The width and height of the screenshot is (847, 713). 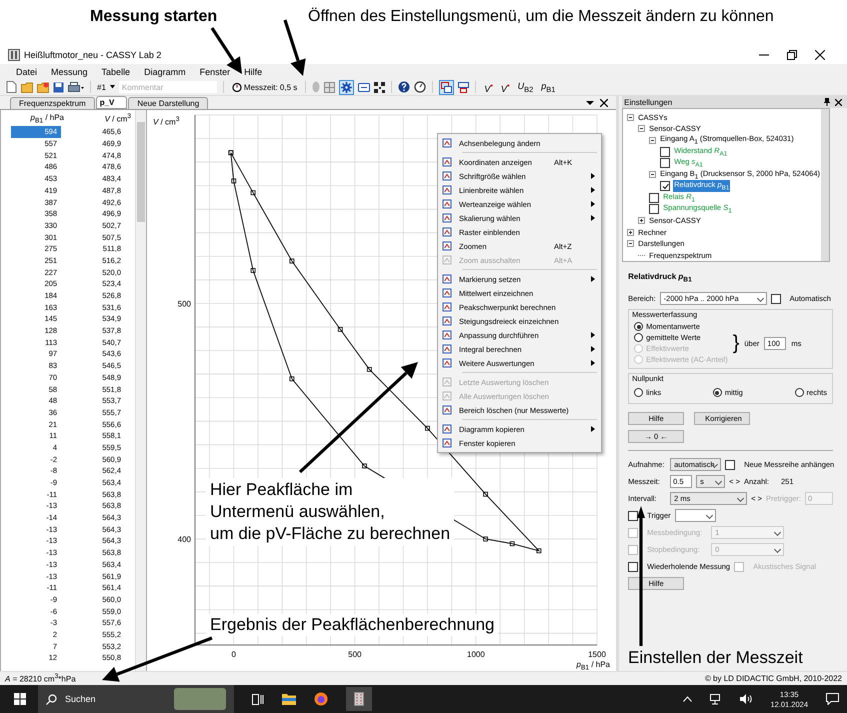 I want to click on result-text: A = 28210 cm$^{3}$*hPa, so click(x=40, y=678).